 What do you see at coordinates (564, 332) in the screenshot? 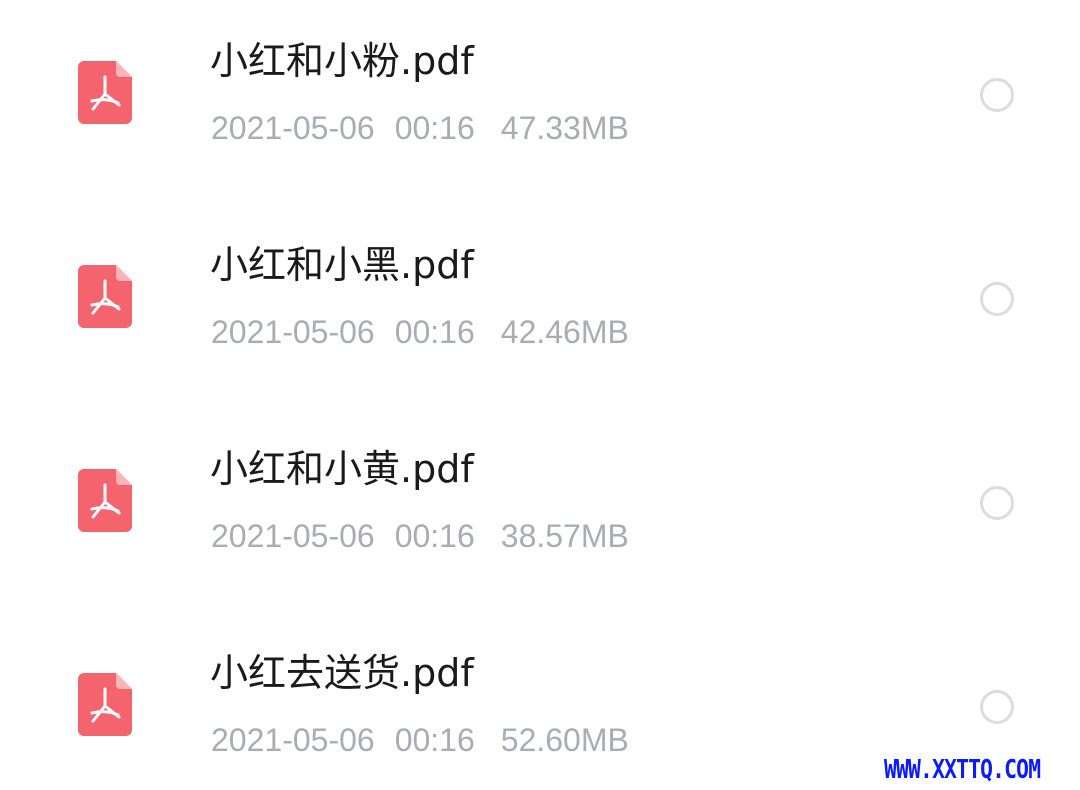
I see `file-size: 42.46MB` at bounding box center [564, 332].